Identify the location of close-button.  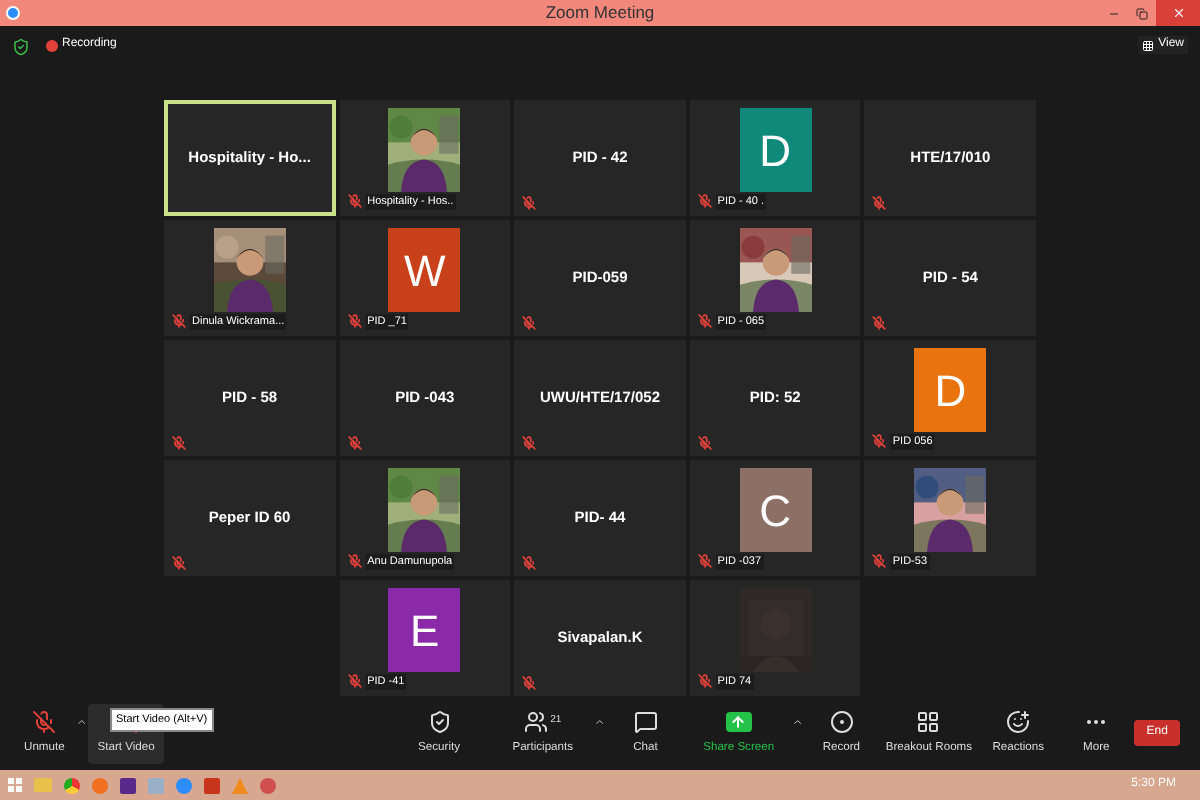
(1178, 13).